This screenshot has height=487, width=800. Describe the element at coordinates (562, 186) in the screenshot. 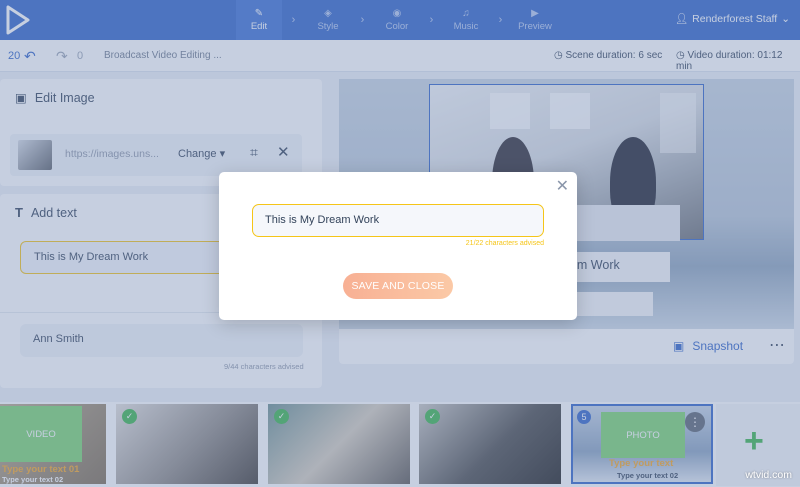

I see `close-icon: ✕` at that location.